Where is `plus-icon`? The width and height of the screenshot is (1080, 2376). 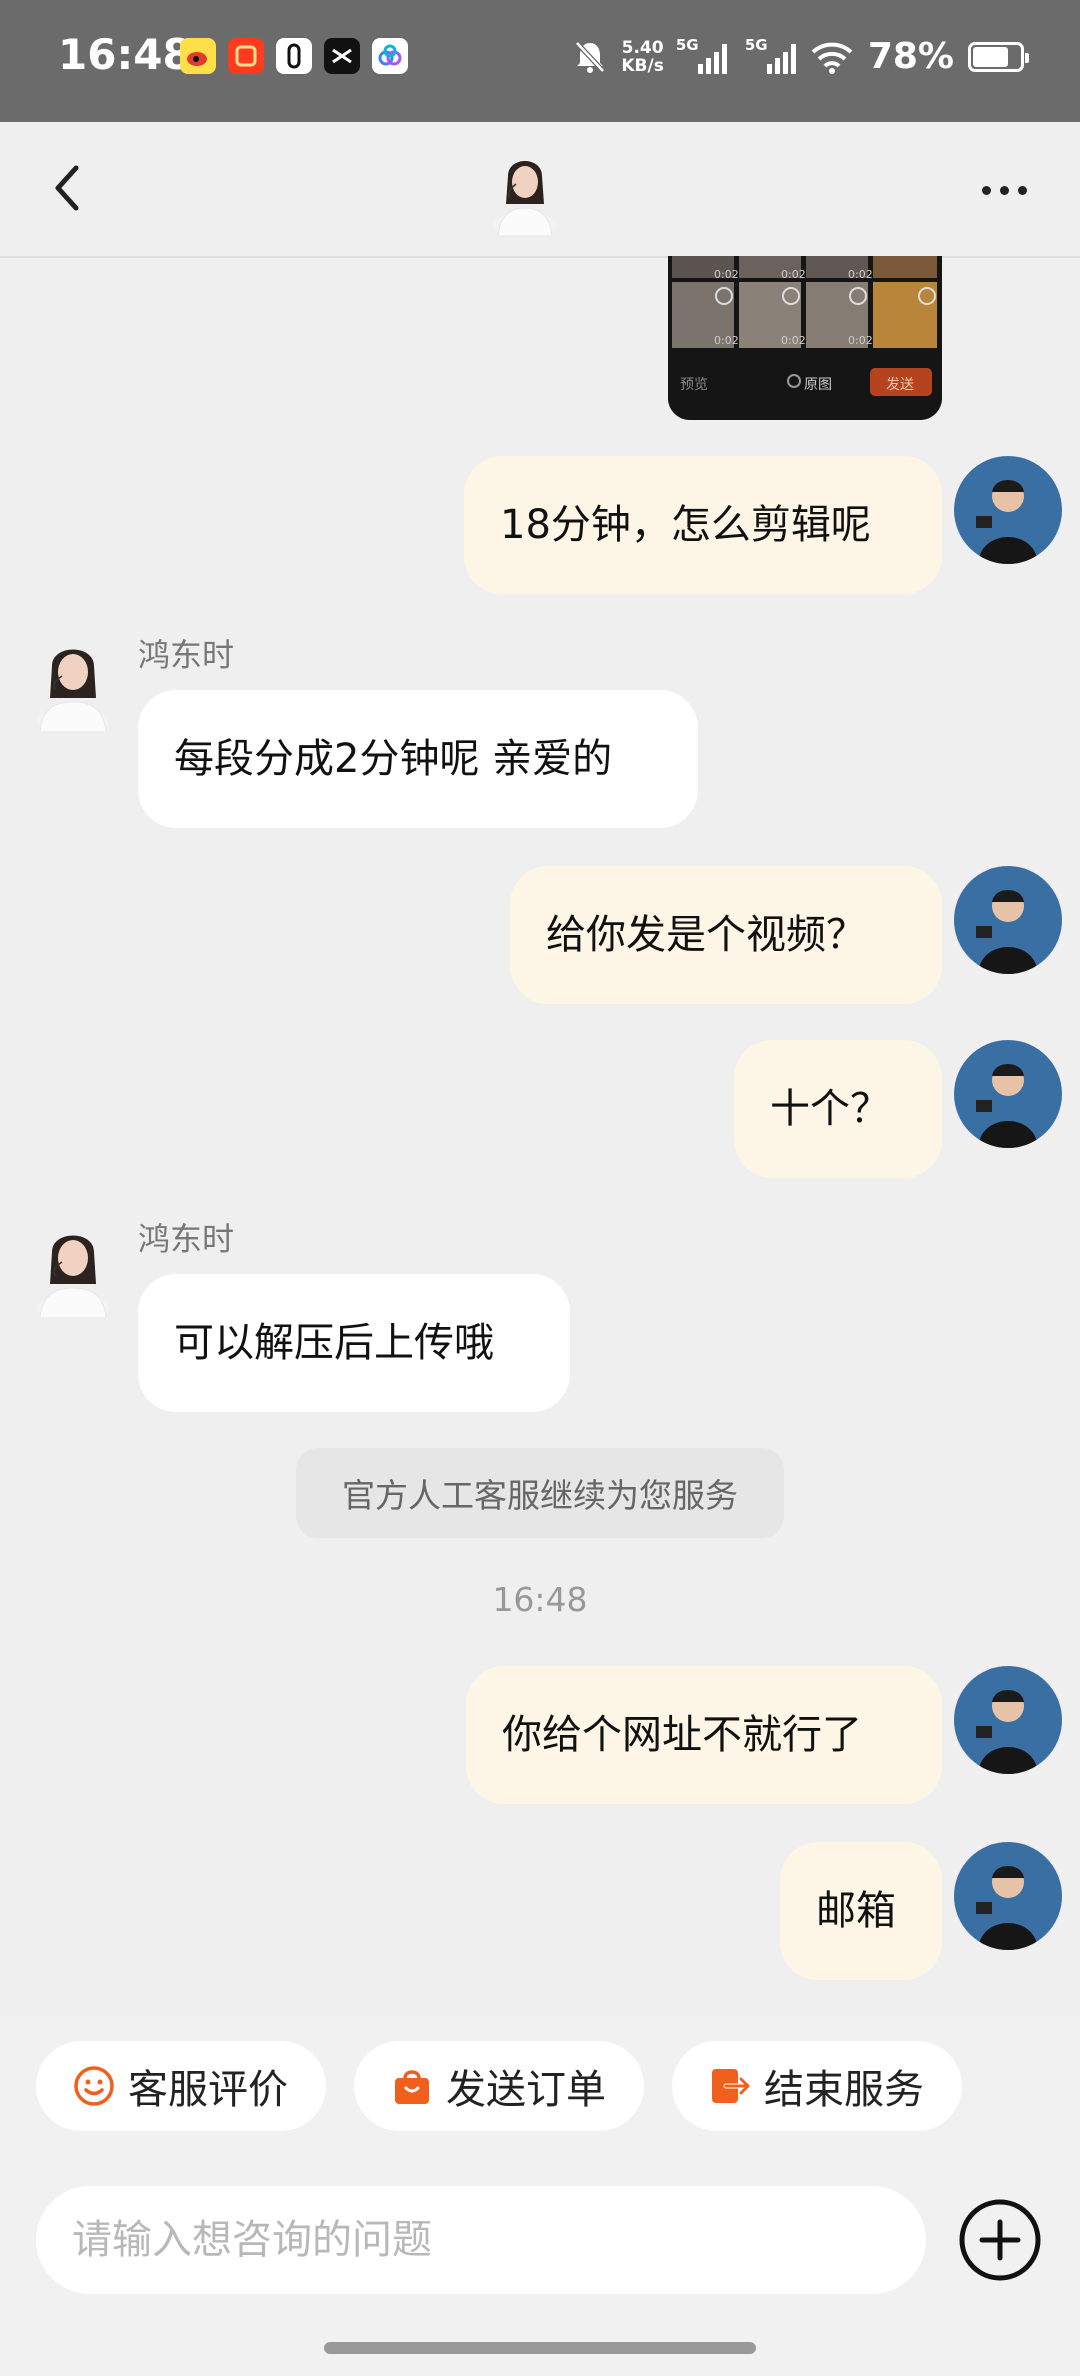 plus-icon is located at coordinates (1000, 2240).